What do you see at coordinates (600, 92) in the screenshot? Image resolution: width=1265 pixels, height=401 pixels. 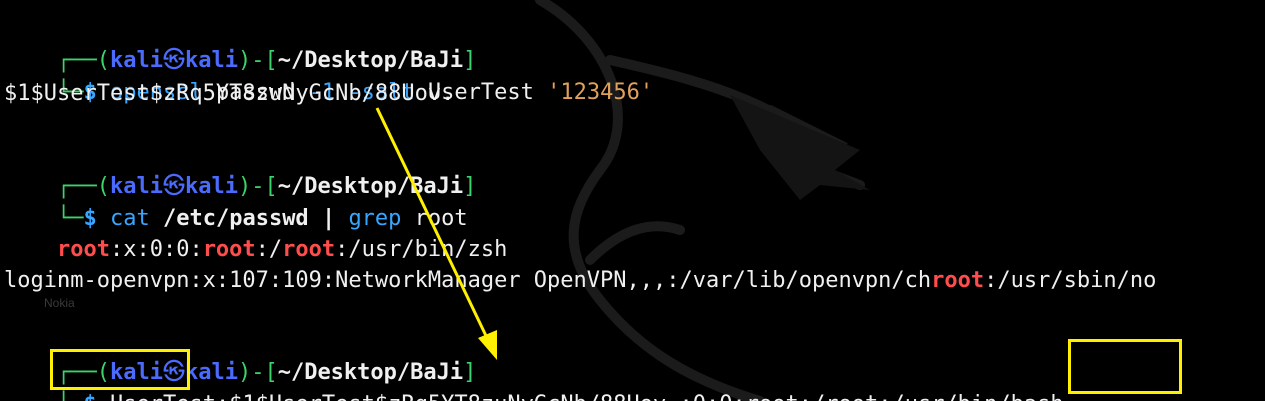 I see `arg-password-string: '123456'` at bounding box center [600, 92].